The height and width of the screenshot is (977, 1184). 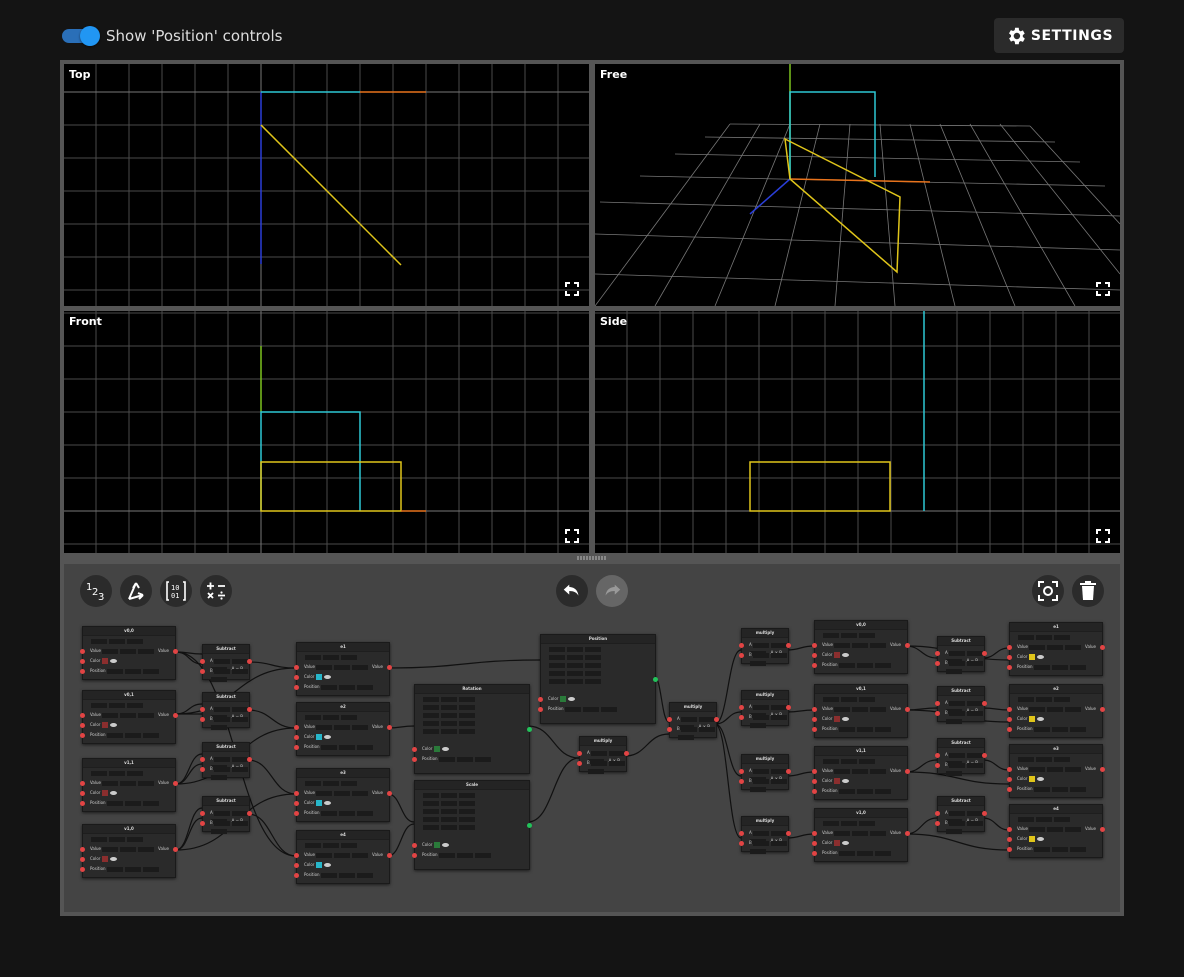 What do you see at coordinates (864, 729) in the screenshot?
I see `vector-node-right-1-position-cell` at bounding box center [864, 729].